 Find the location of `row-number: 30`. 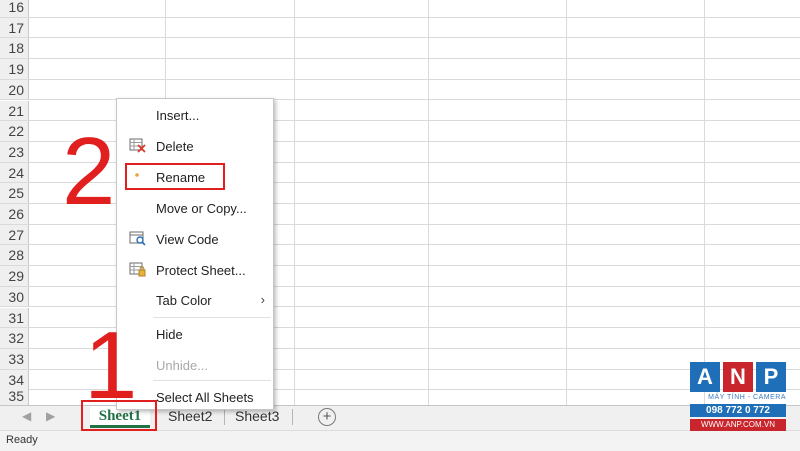

row-number: 30 is located at coordinates (14, 296).